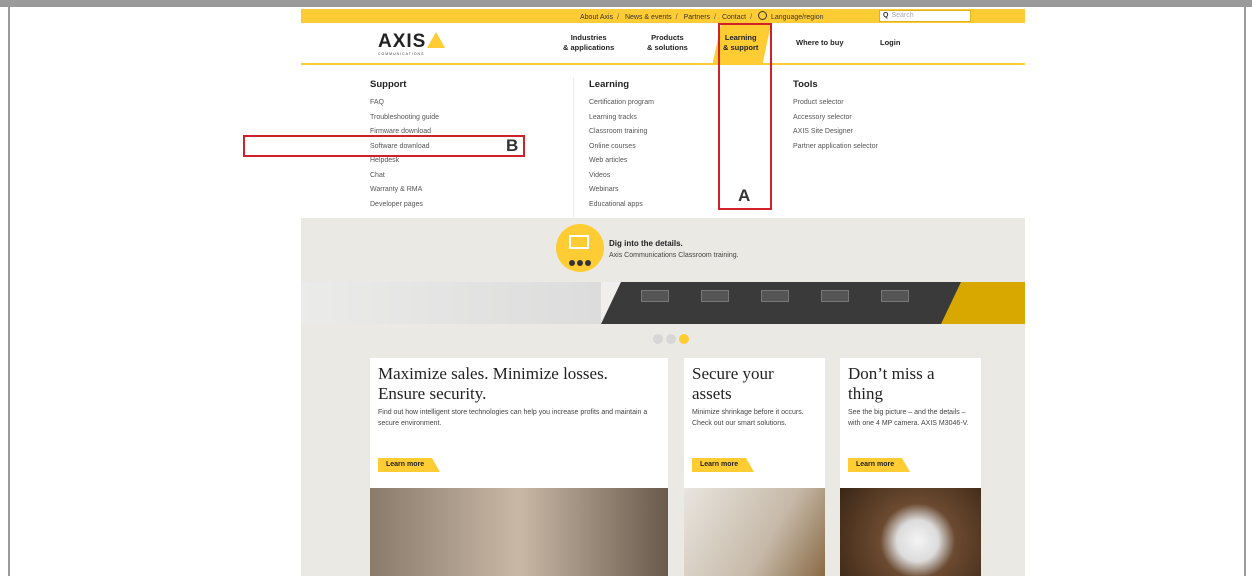  Describe the element at coordinates (890, 43) in the screenshot. I see `nav-login: Login` at that location.